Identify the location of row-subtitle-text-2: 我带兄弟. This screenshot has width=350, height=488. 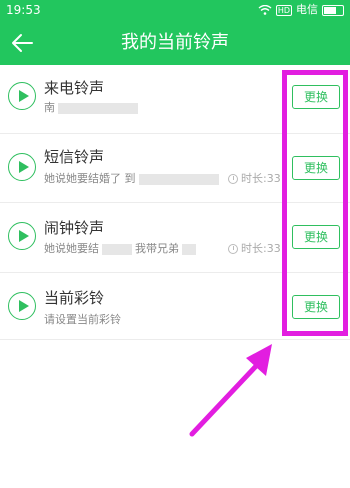
(157, 248).